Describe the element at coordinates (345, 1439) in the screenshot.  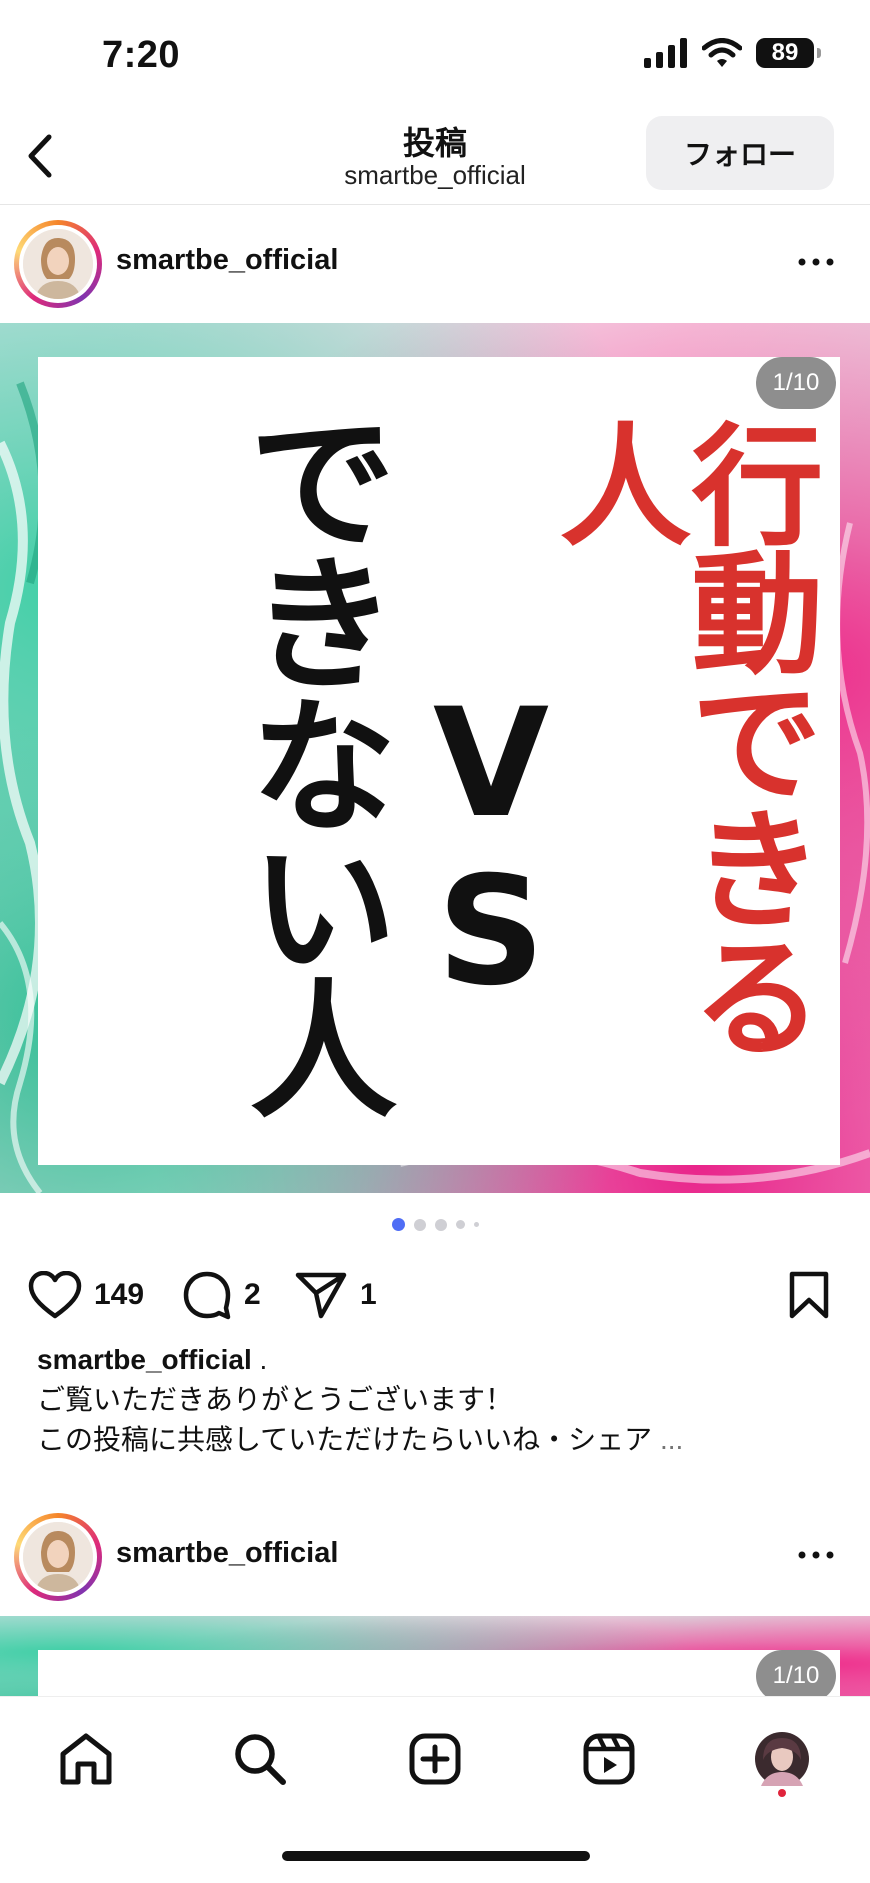
I see `caption-line-2: この投稿に共感していただけたらいいね・シェア` at that location.